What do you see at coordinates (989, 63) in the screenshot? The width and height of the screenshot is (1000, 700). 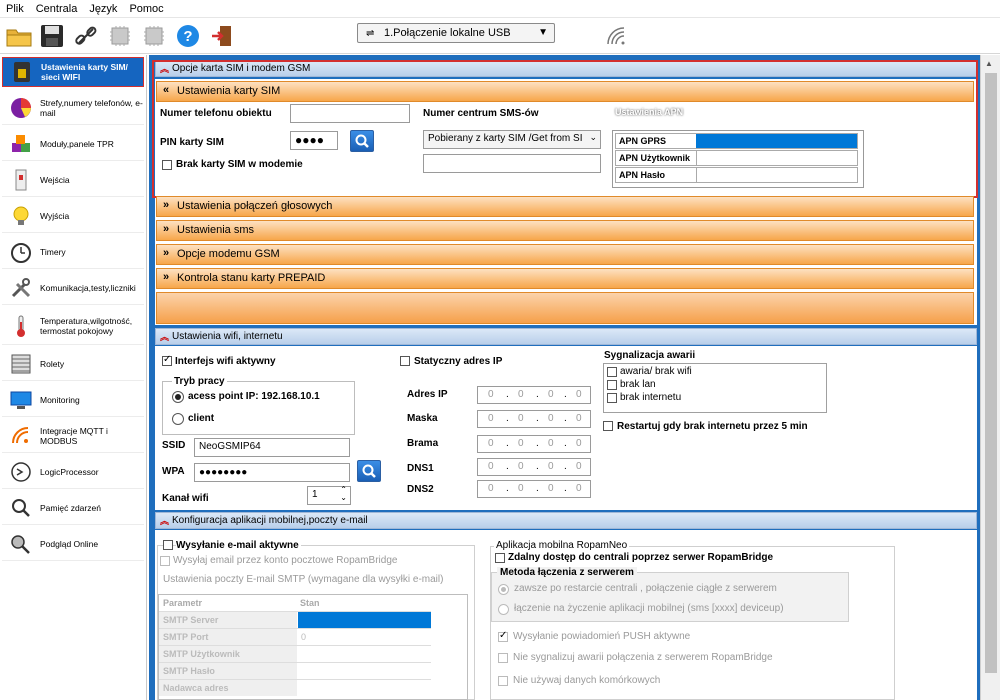 I see `scroll-up-icon: ▲` at bounding box center [989, 63].